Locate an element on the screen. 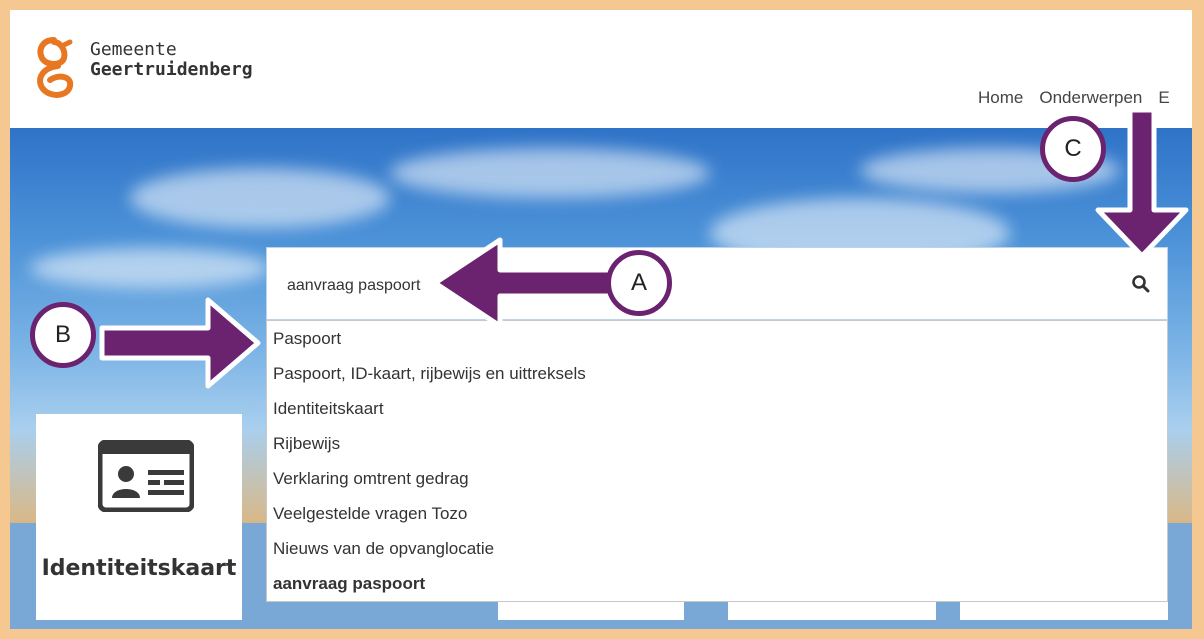 The height and width of the screenshot is (639, 1204). callout-a: A is located at coordinates (639, 283).